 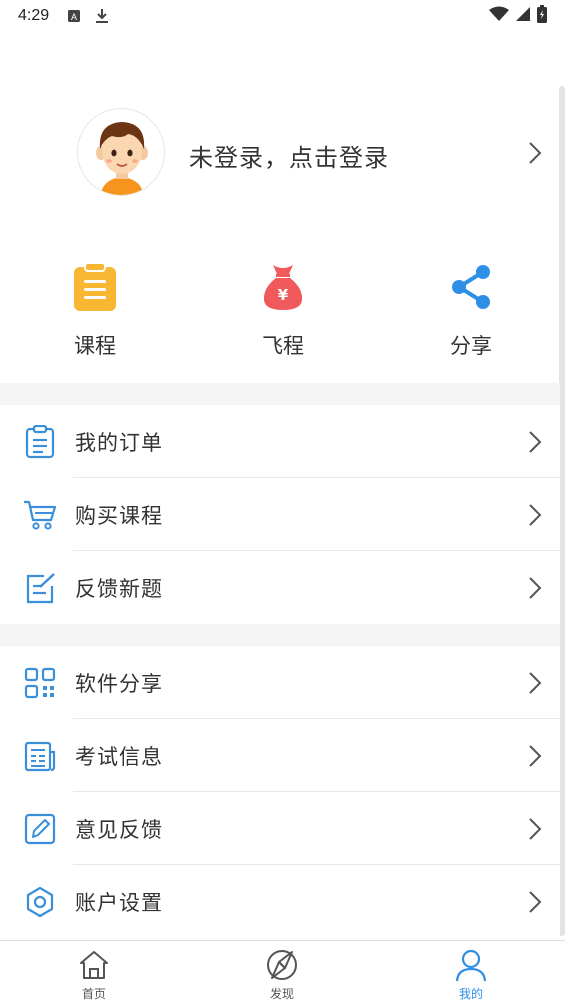 What do you see at coordinates (95, 346) in the screenshot?
I see `quick-action-label: 课程` at bounding box center [95, 346].